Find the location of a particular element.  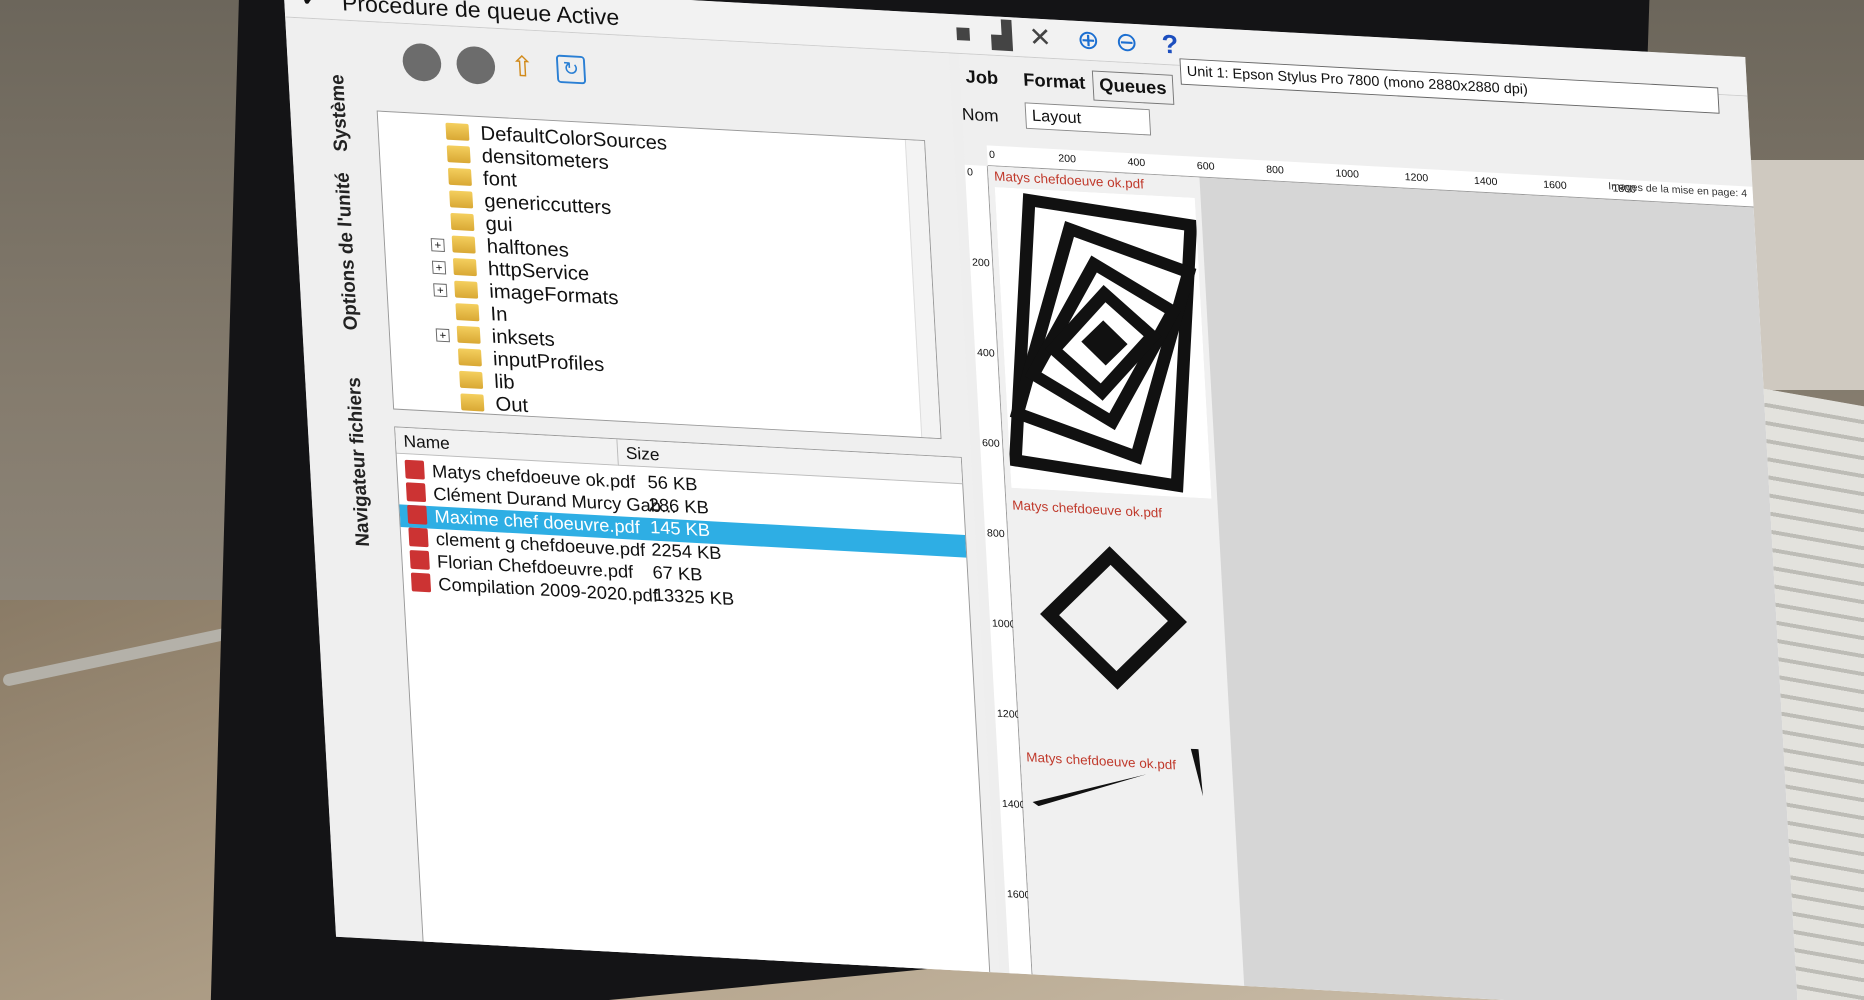

placed-image-diamond is located at coordinates (1113, 618).